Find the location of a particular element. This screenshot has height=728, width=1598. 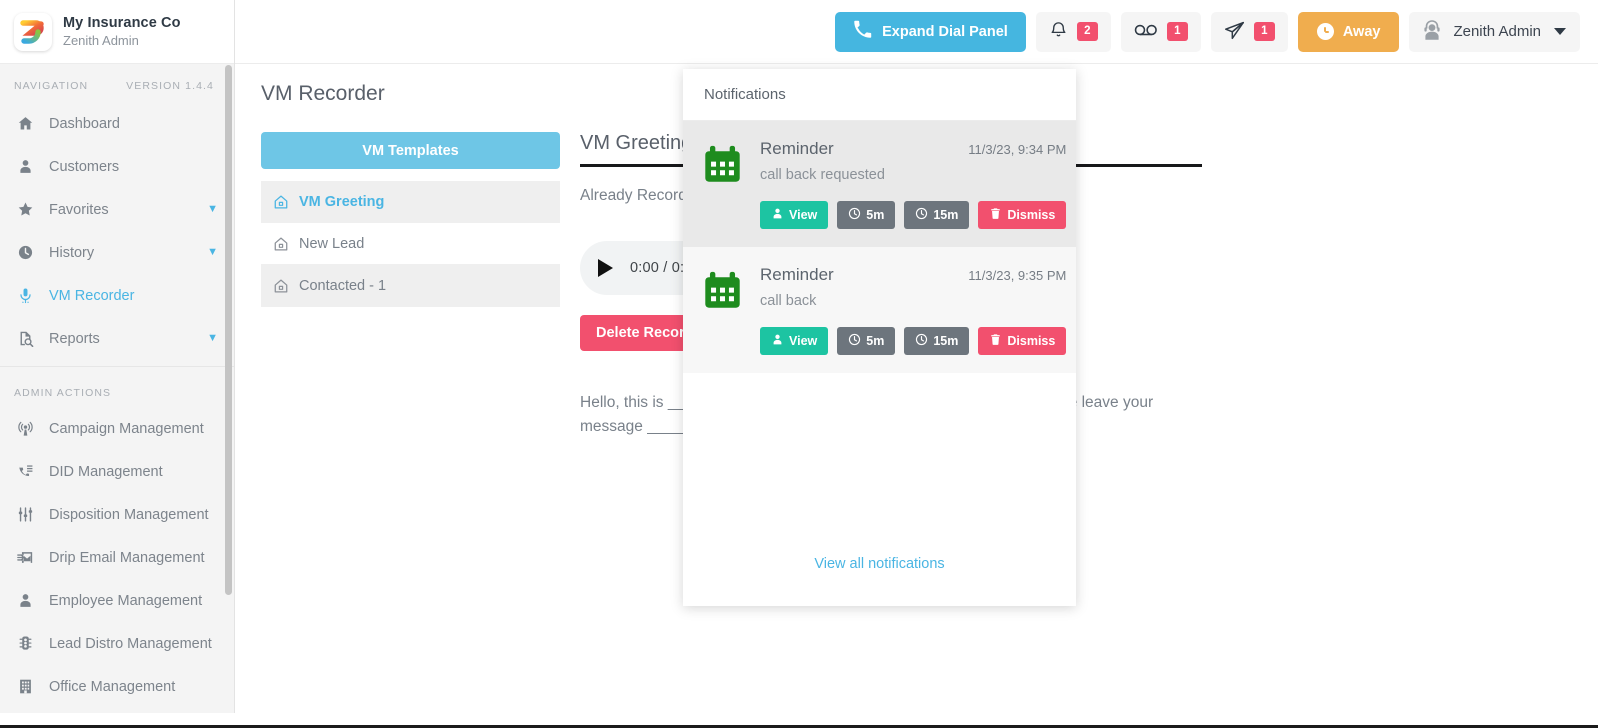

sidebar-item-label: DID Management is located at coordinates (106, 471).